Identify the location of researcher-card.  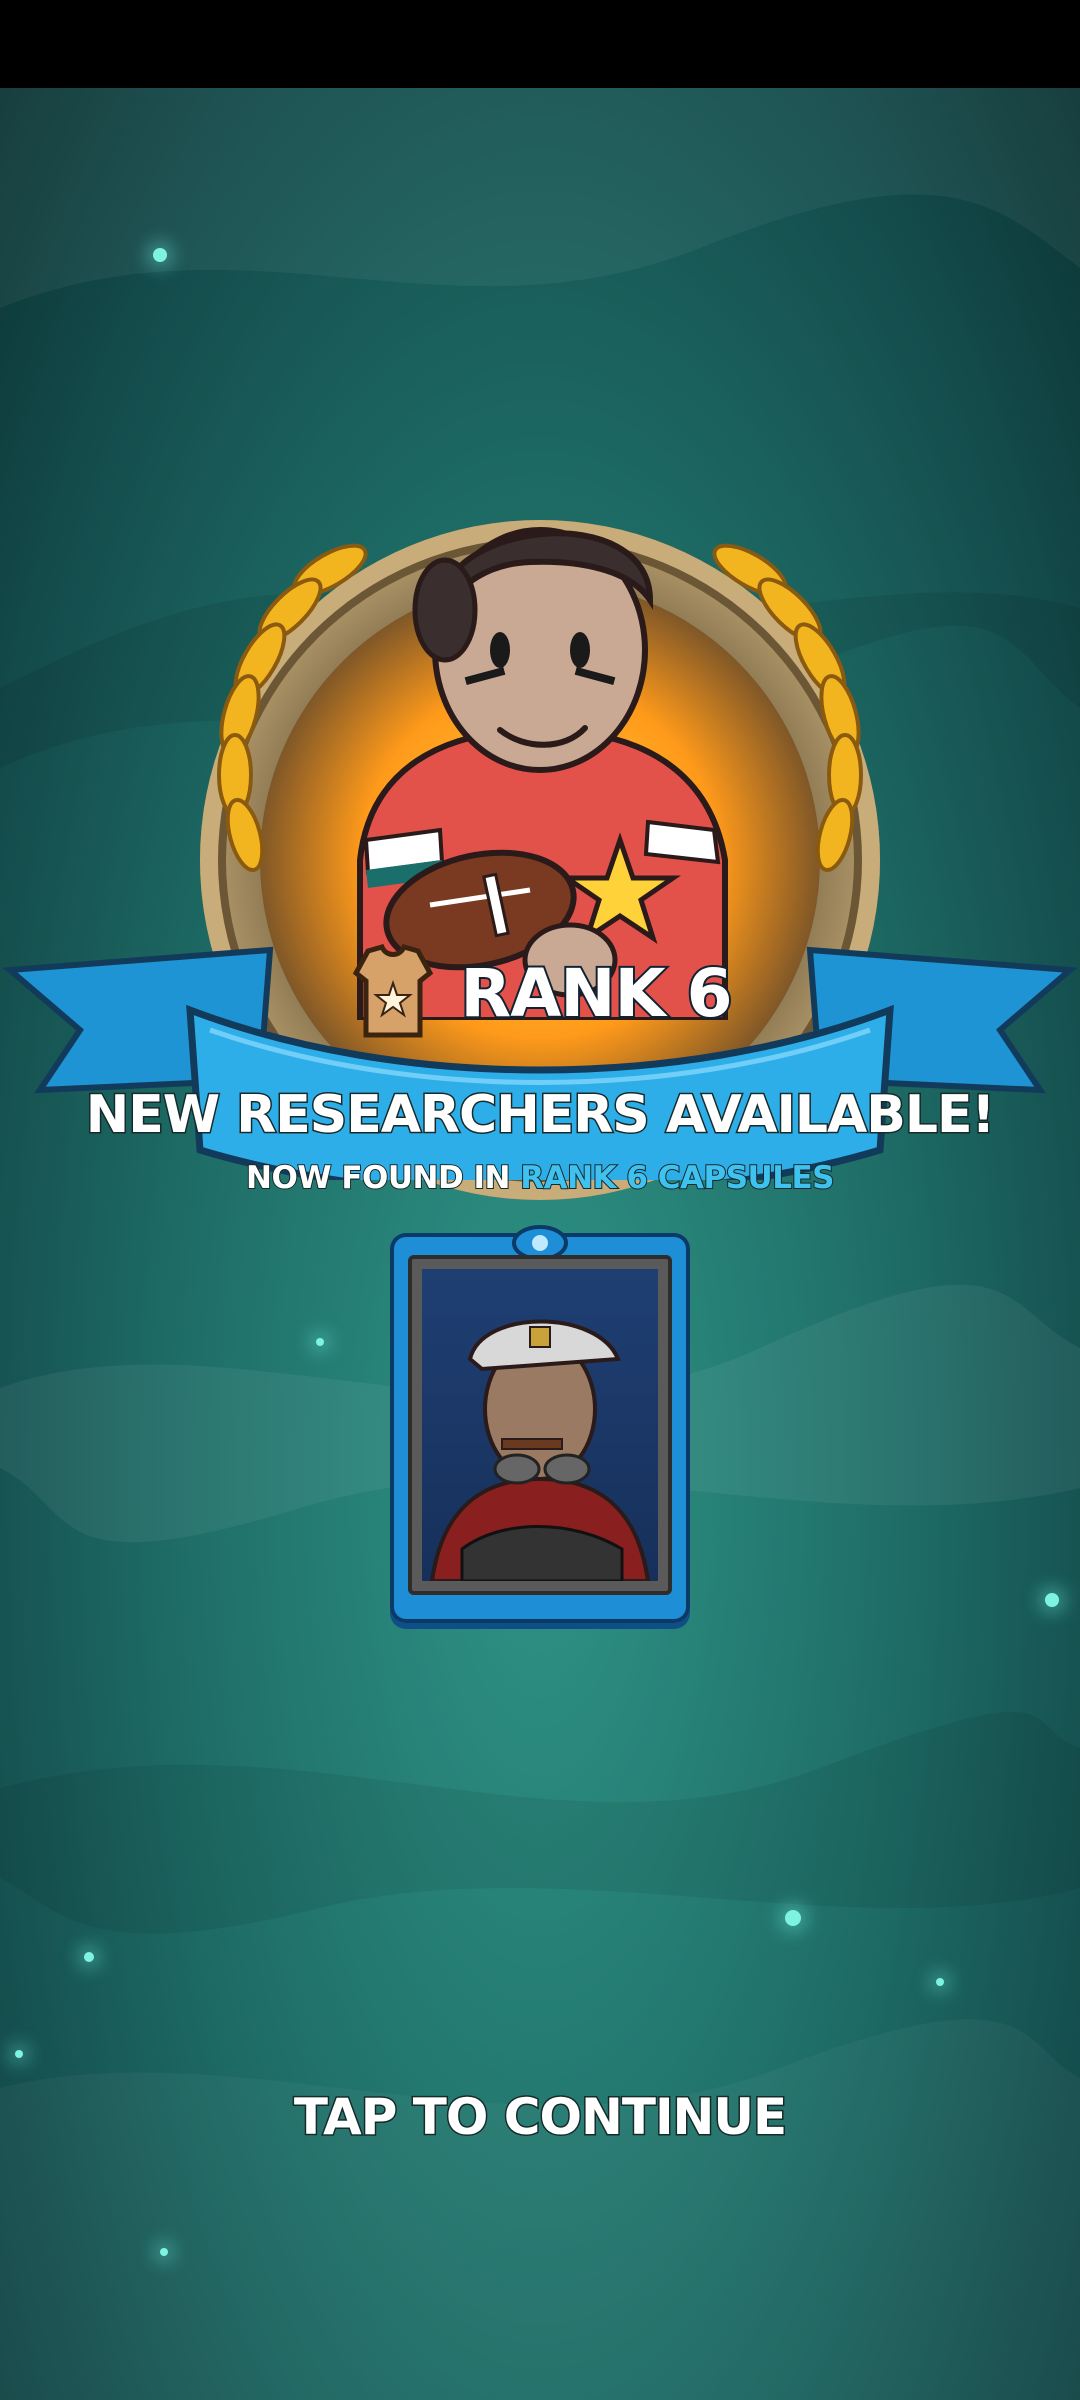
(540, 1424).